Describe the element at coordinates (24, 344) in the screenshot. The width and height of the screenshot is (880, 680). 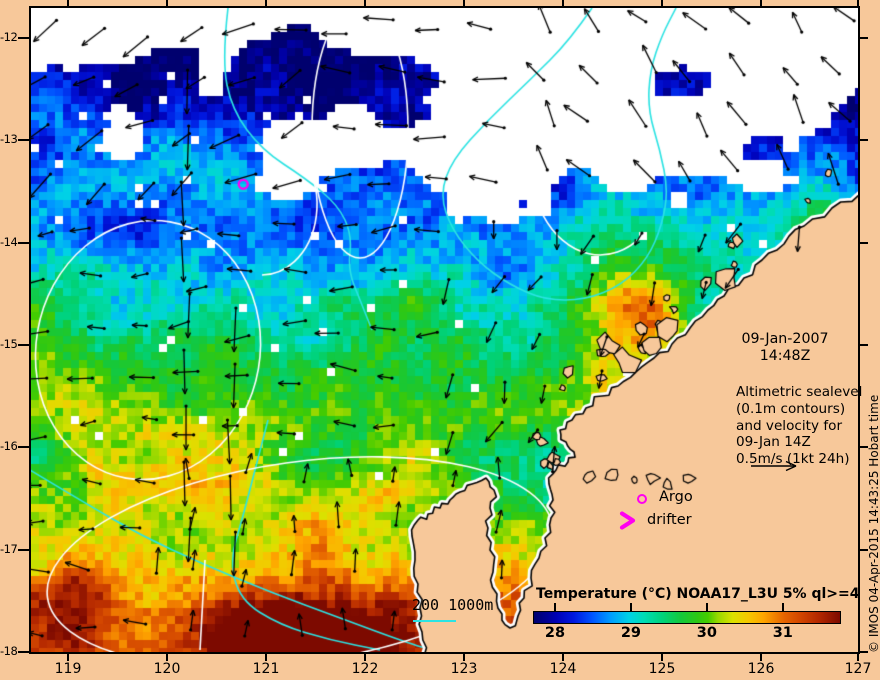
I see `y-tick--15` at that location.